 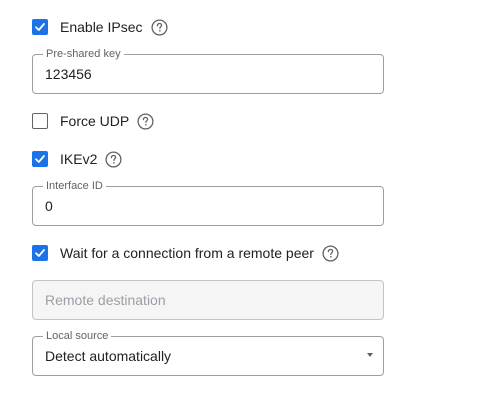 I want to click on wait-for-peer-label: Wait for a connection from a remote peer, so click(x=187, y=253).